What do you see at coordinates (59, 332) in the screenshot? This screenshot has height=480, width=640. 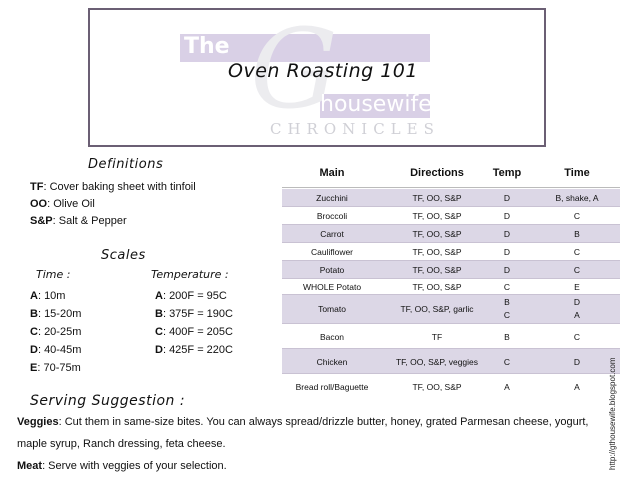 I see `scale-text: : 20-25m` at bounding box center [59, 332].